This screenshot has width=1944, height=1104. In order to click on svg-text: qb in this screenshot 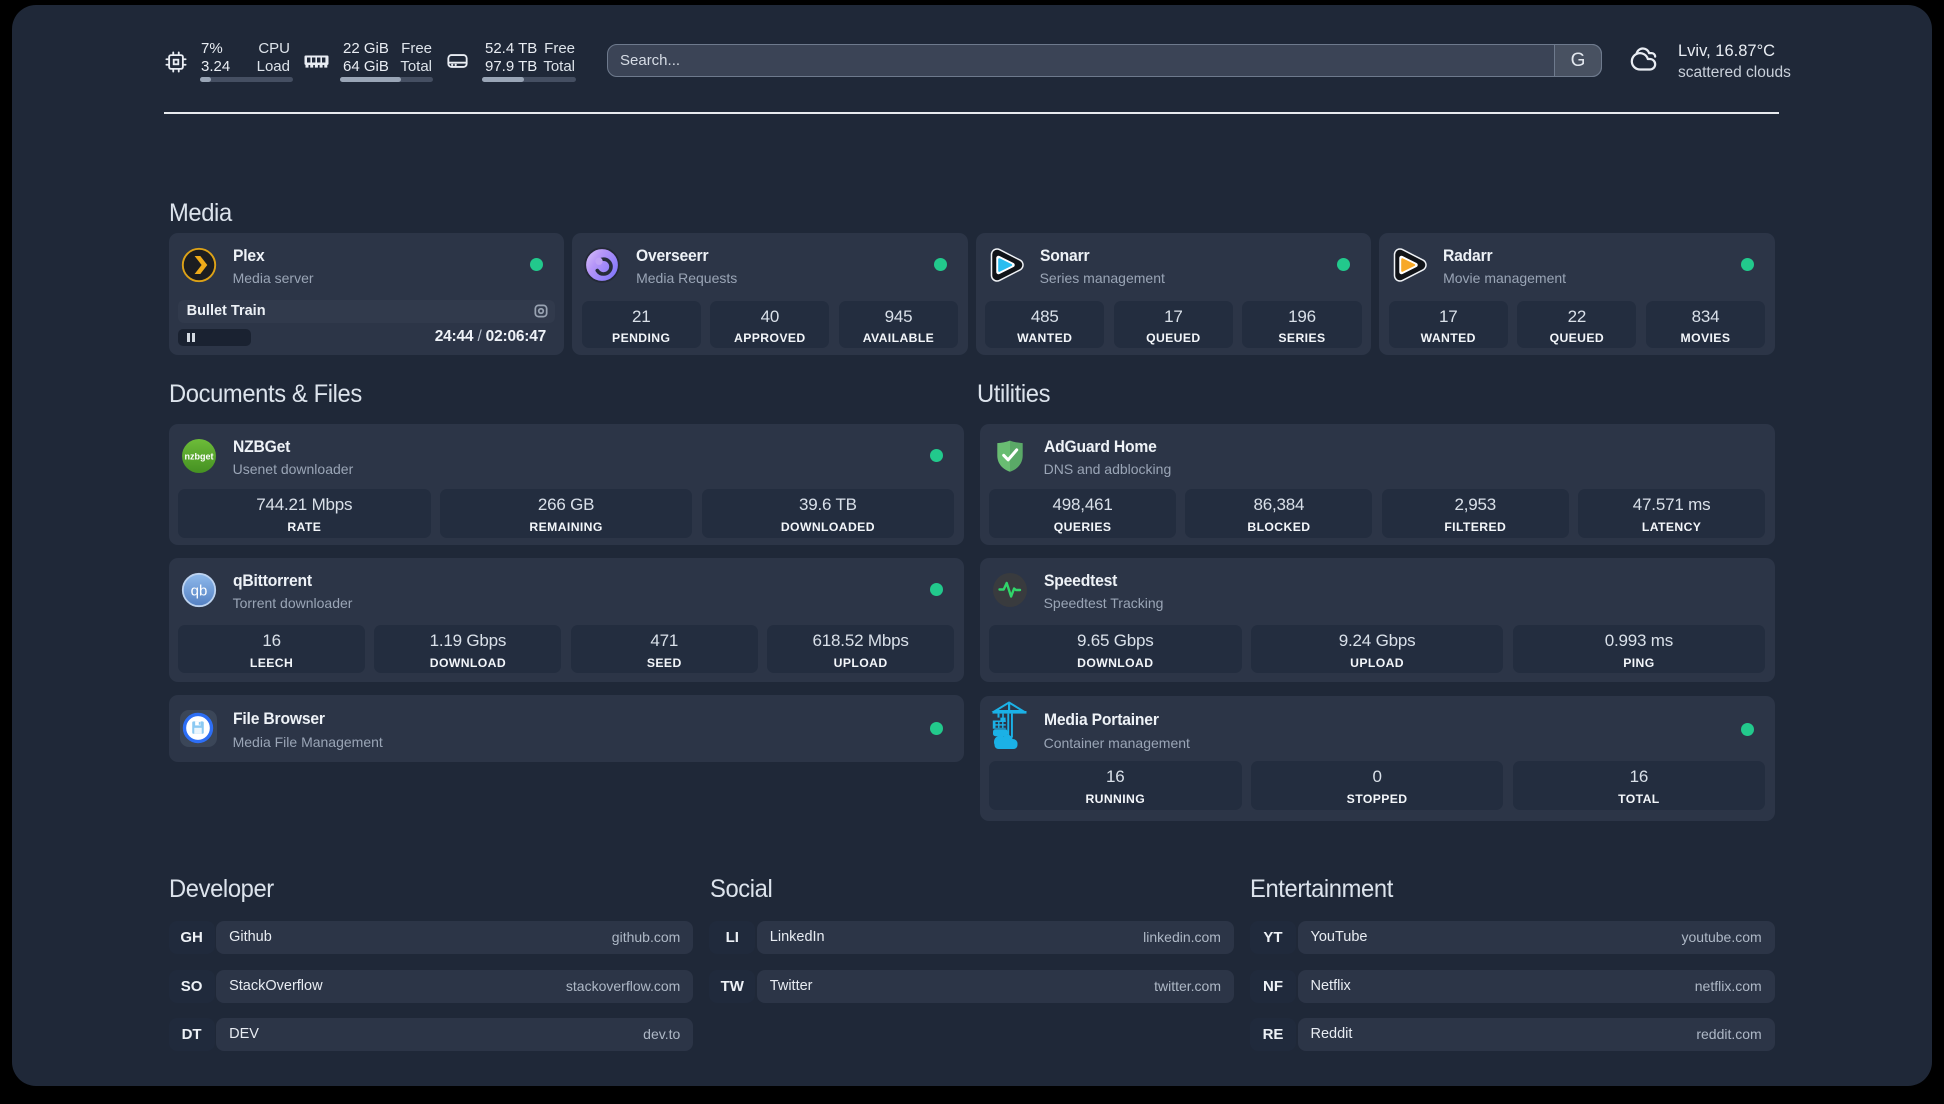, I will do `click(198, 591)`.